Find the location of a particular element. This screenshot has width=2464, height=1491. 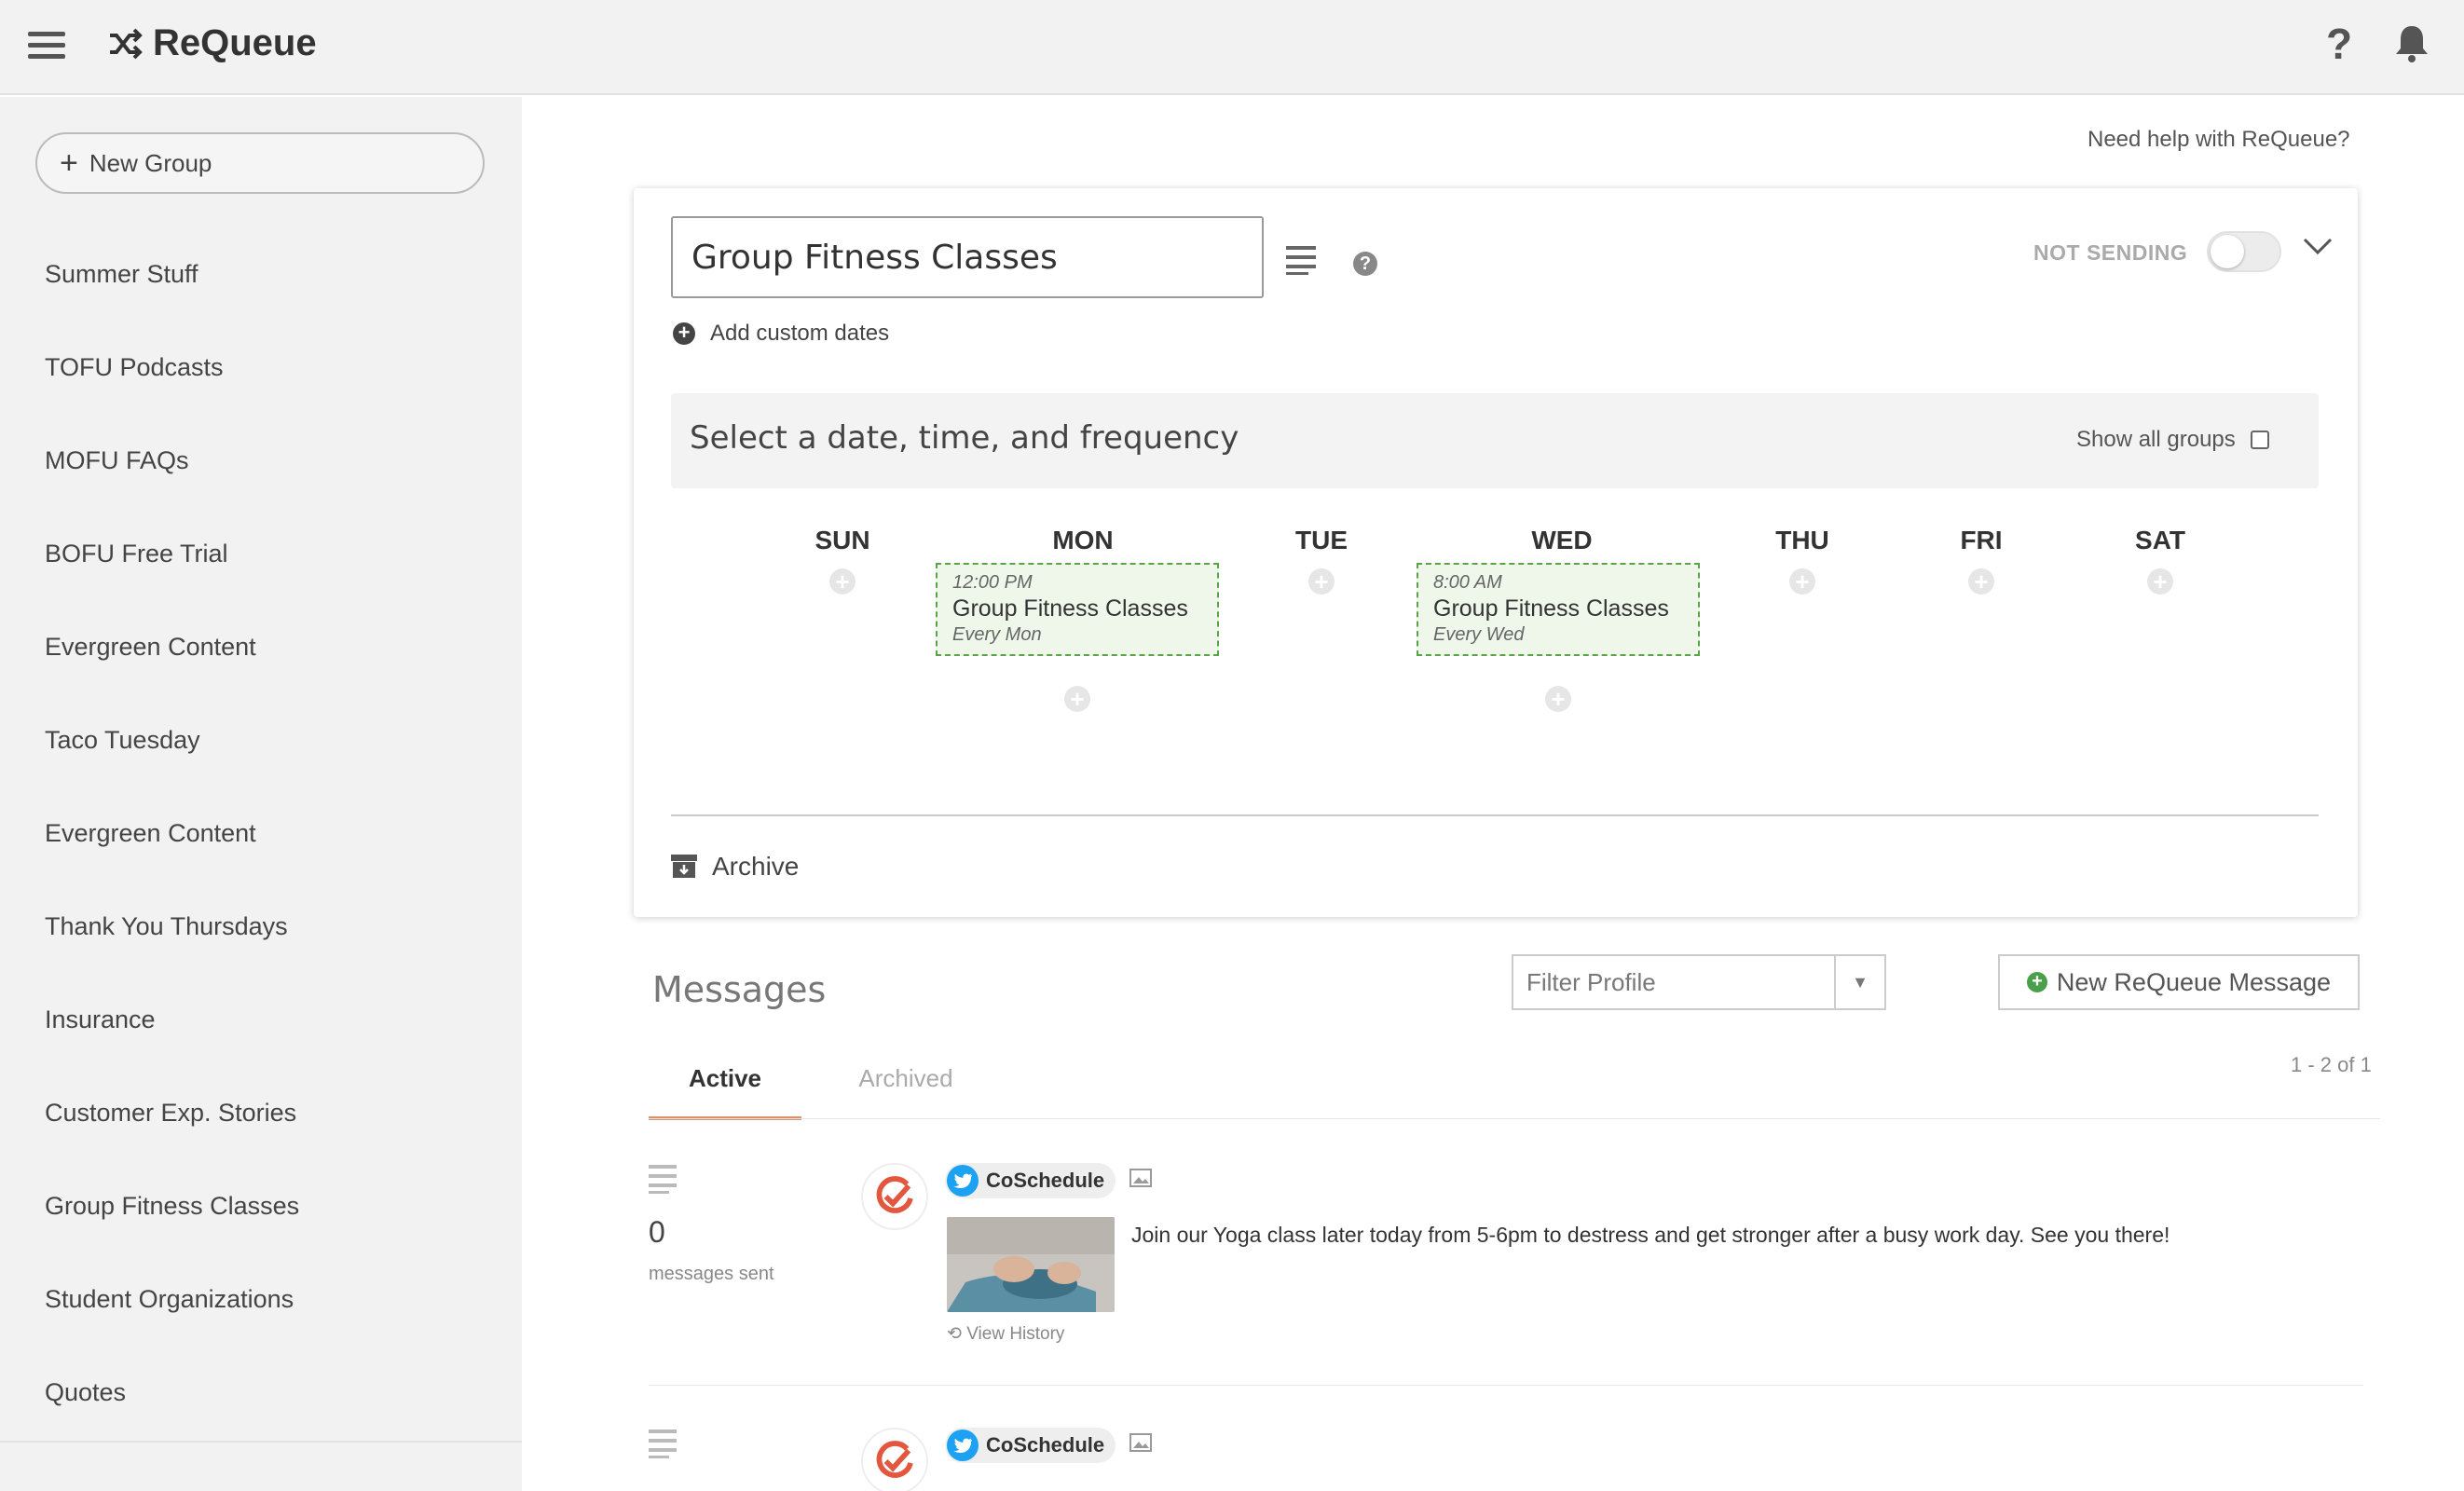

bell-icon is located at coordinates (2411, 42).